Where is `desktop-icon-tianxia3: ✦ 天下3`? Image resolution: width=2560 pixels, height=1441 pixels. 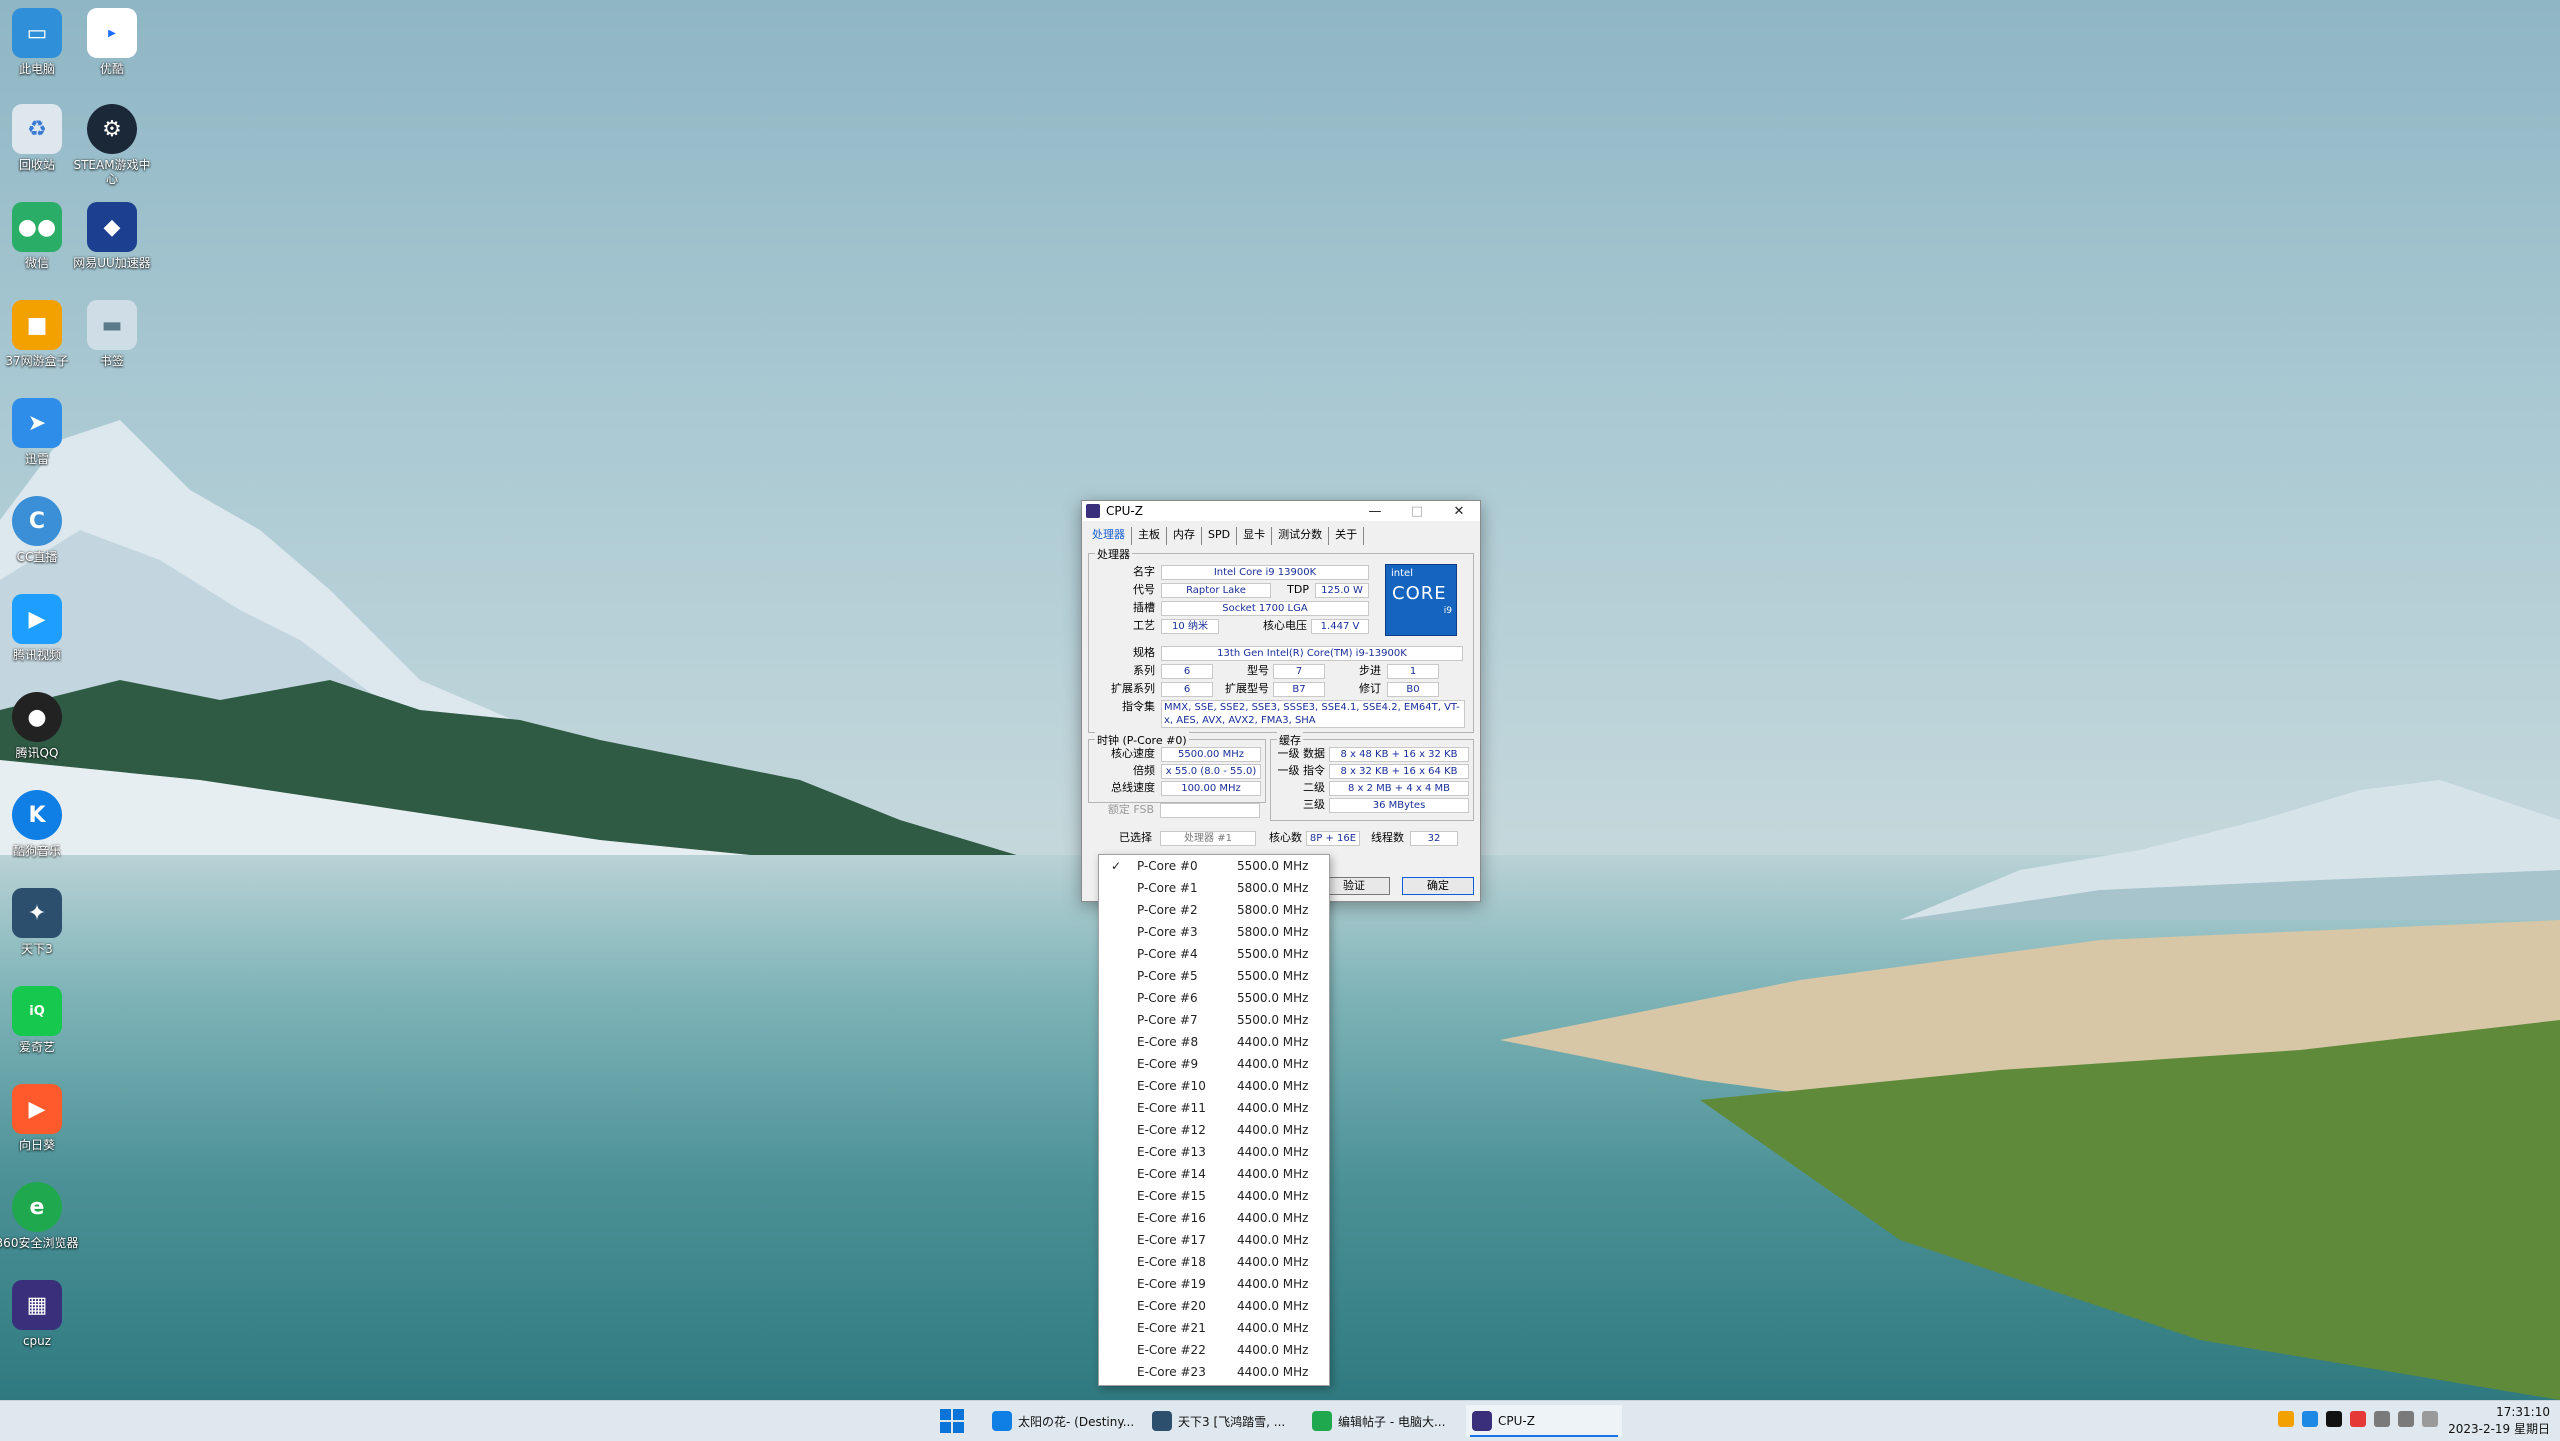 desktop-icon-tianxia3: ✦ 天下3 is located at coordinates (39, 922).